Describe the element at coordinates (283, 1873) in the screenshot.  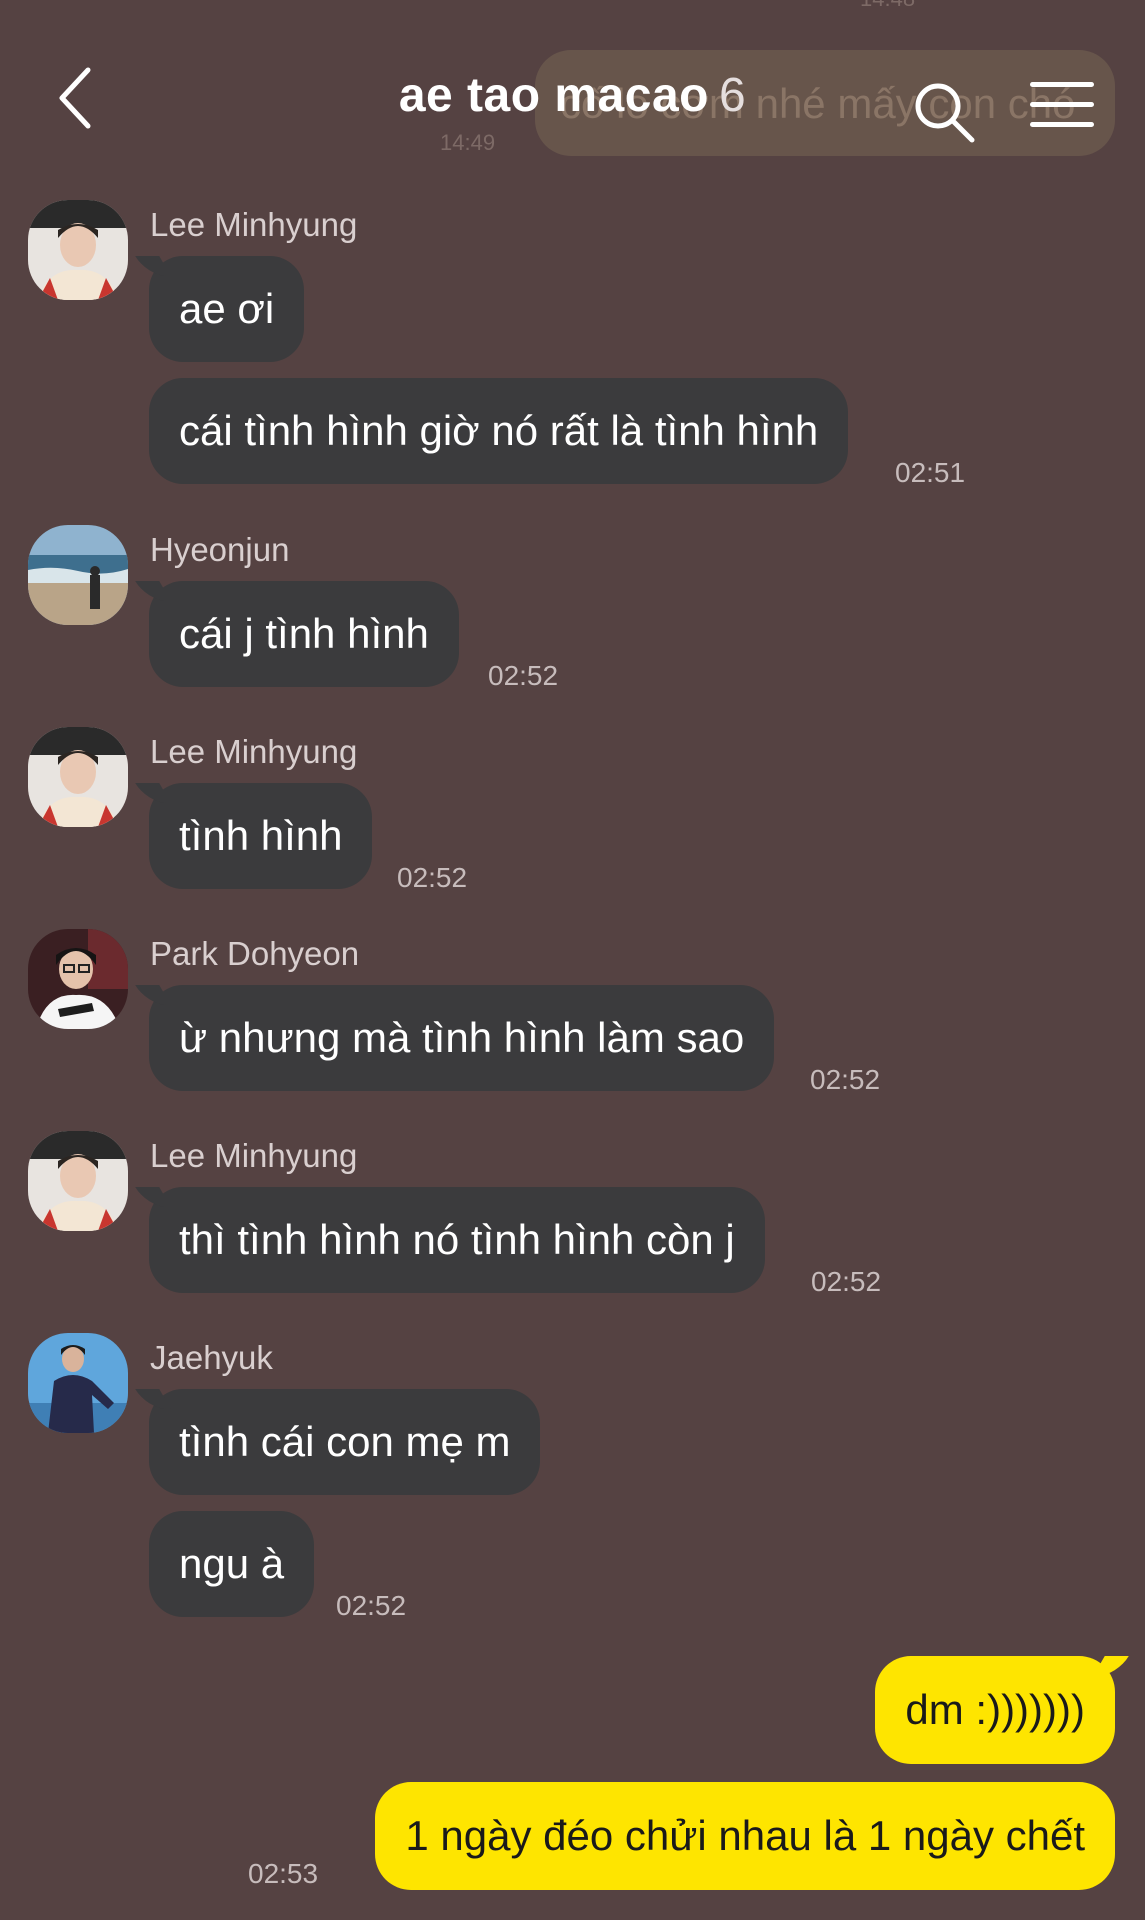
I see `message-time: 02:53` at that location.